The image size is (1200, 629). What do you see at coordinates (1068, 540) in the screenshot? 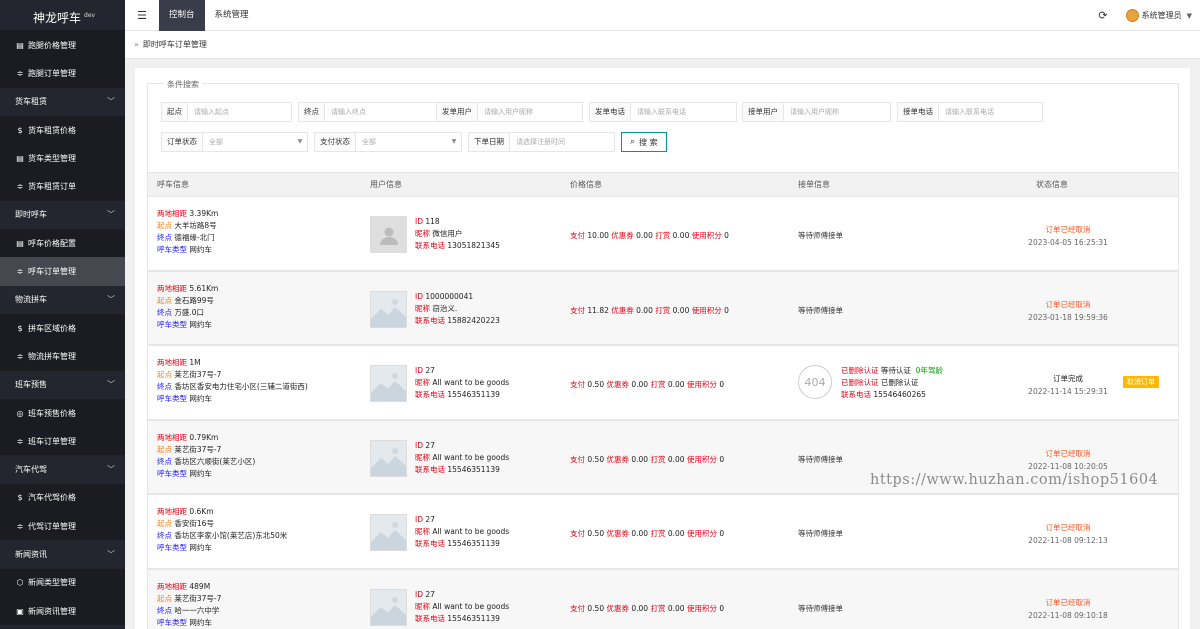
I see `order-time: 2022-11-08 09:12:13` at bounding box center [1068, 540].